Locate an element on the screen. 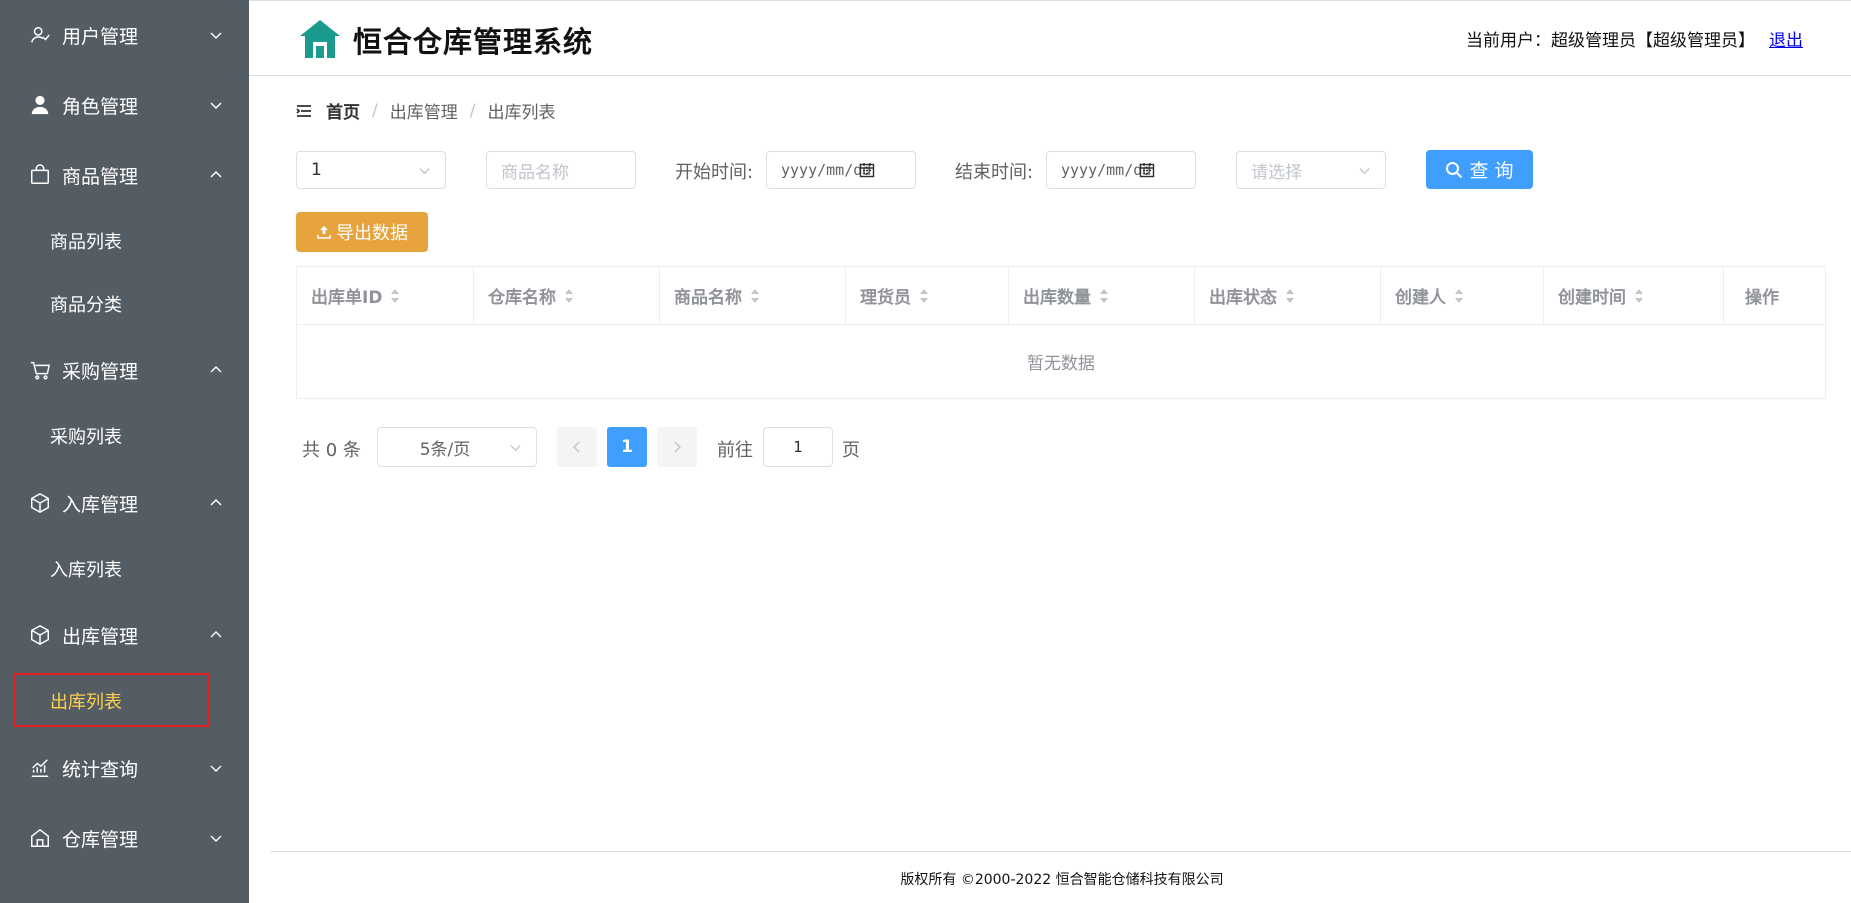 The height and width of the screenshot is (903, 1851). sub-item-label: 商品列表 is located at coordinates (86, 242).